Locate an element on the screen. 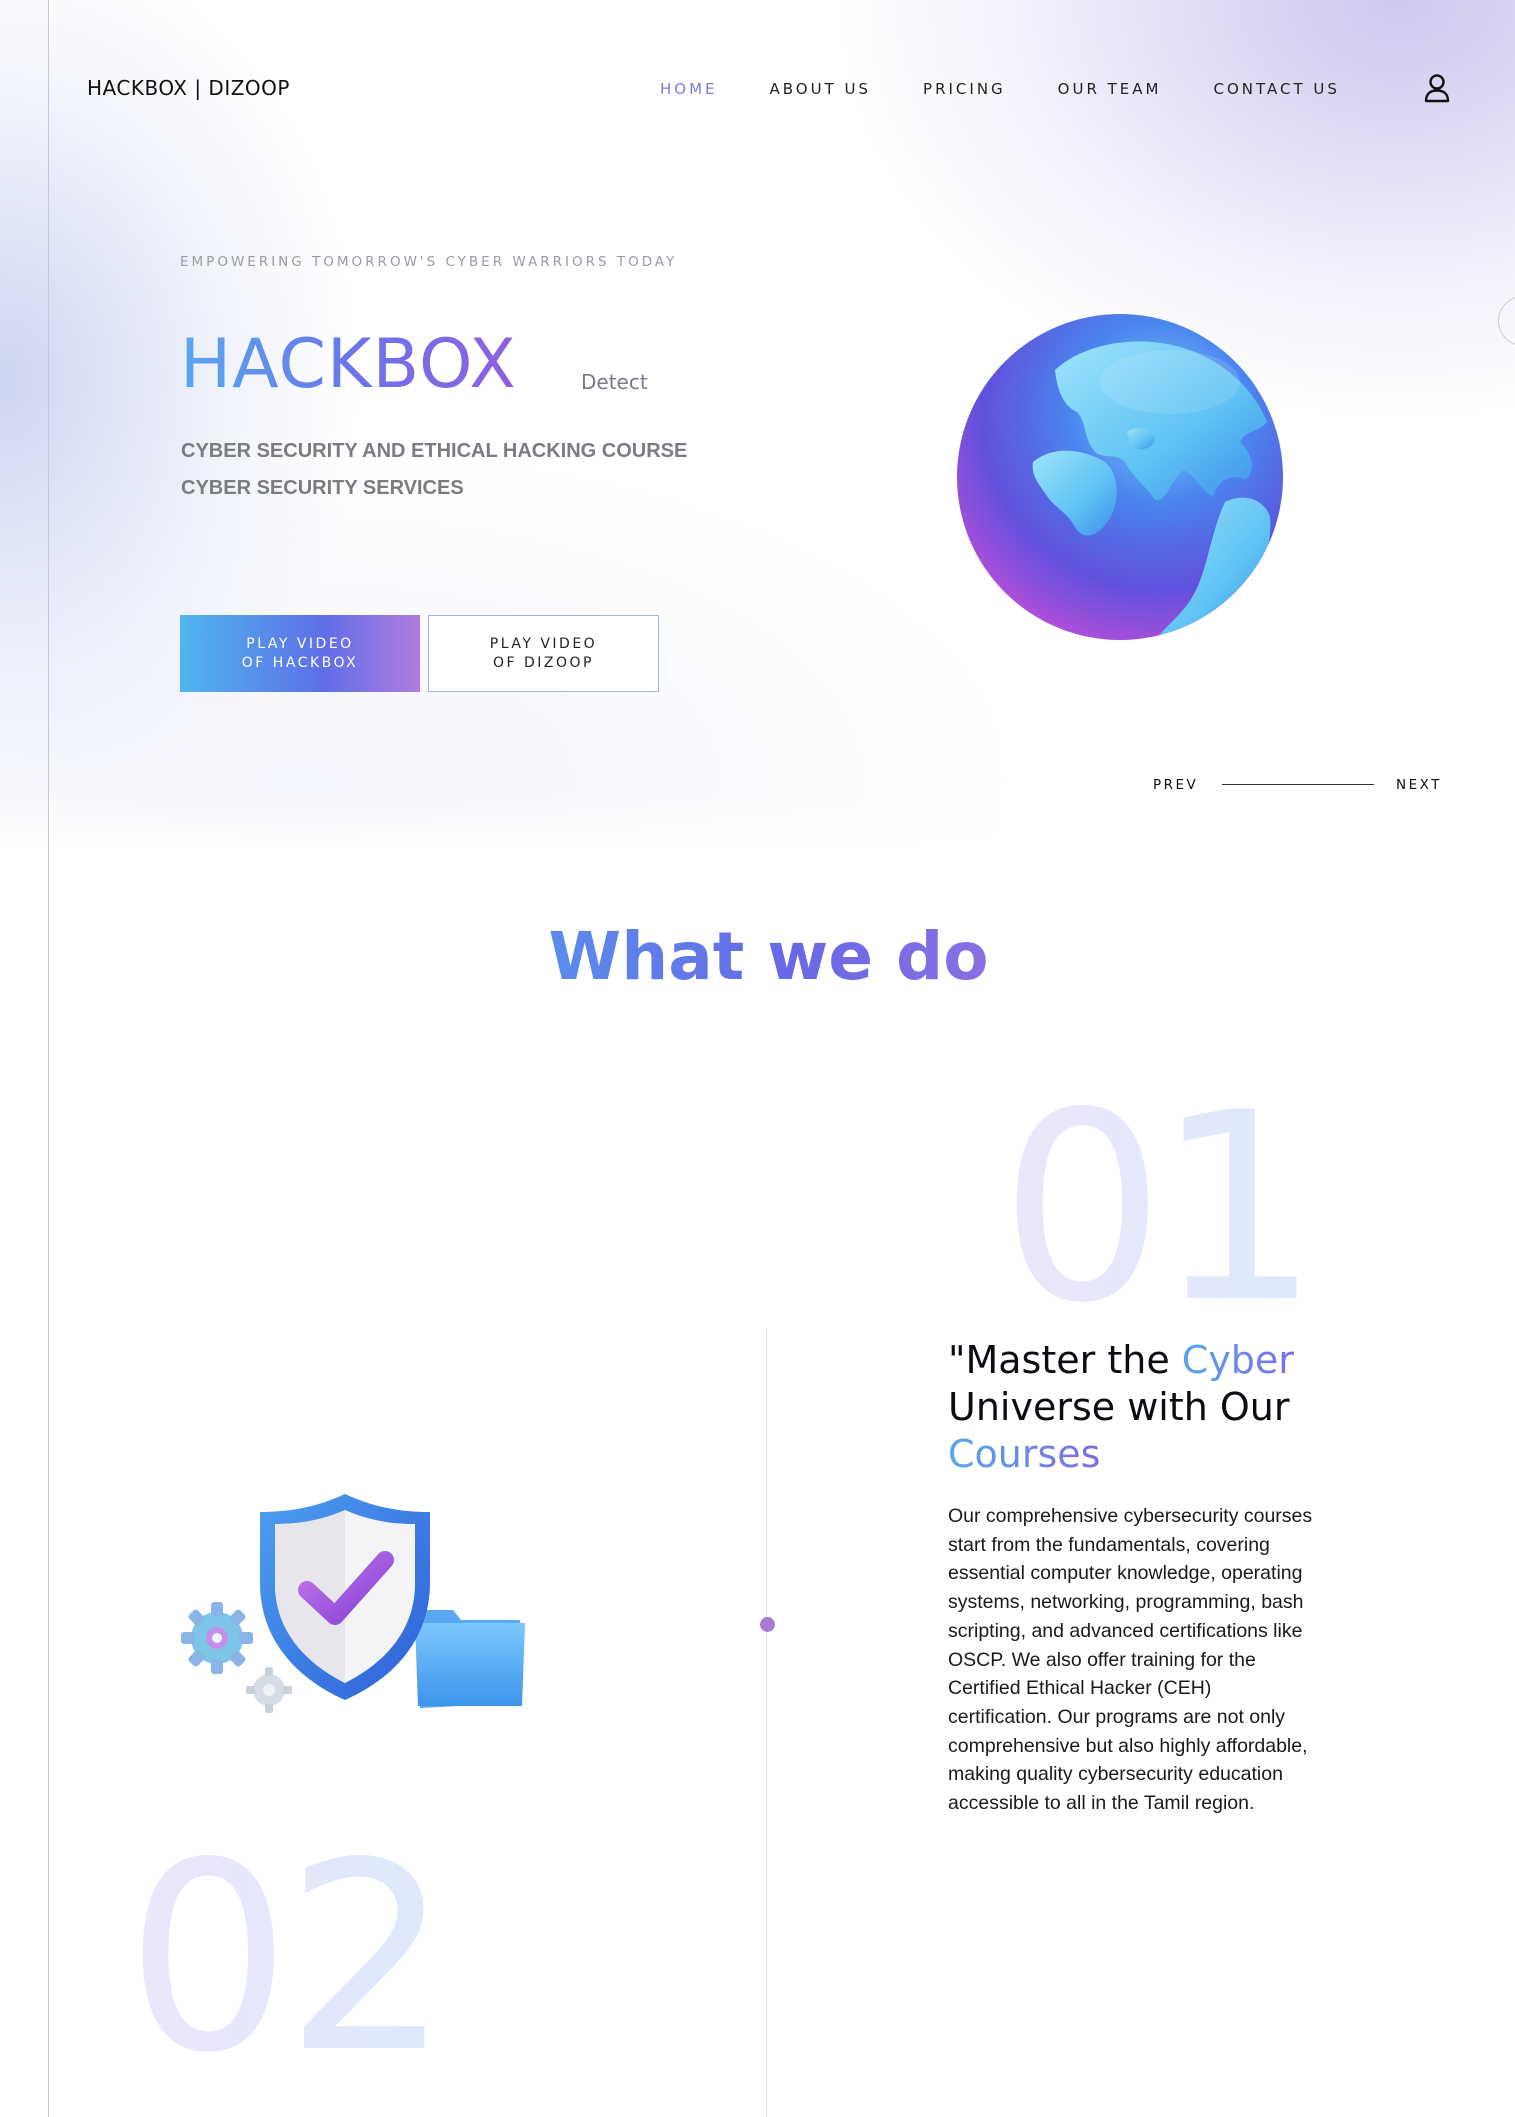 The height and width of the screenshot is (2117, 1515). item-number-01: 01 is located at coordinates (1160, 1200).